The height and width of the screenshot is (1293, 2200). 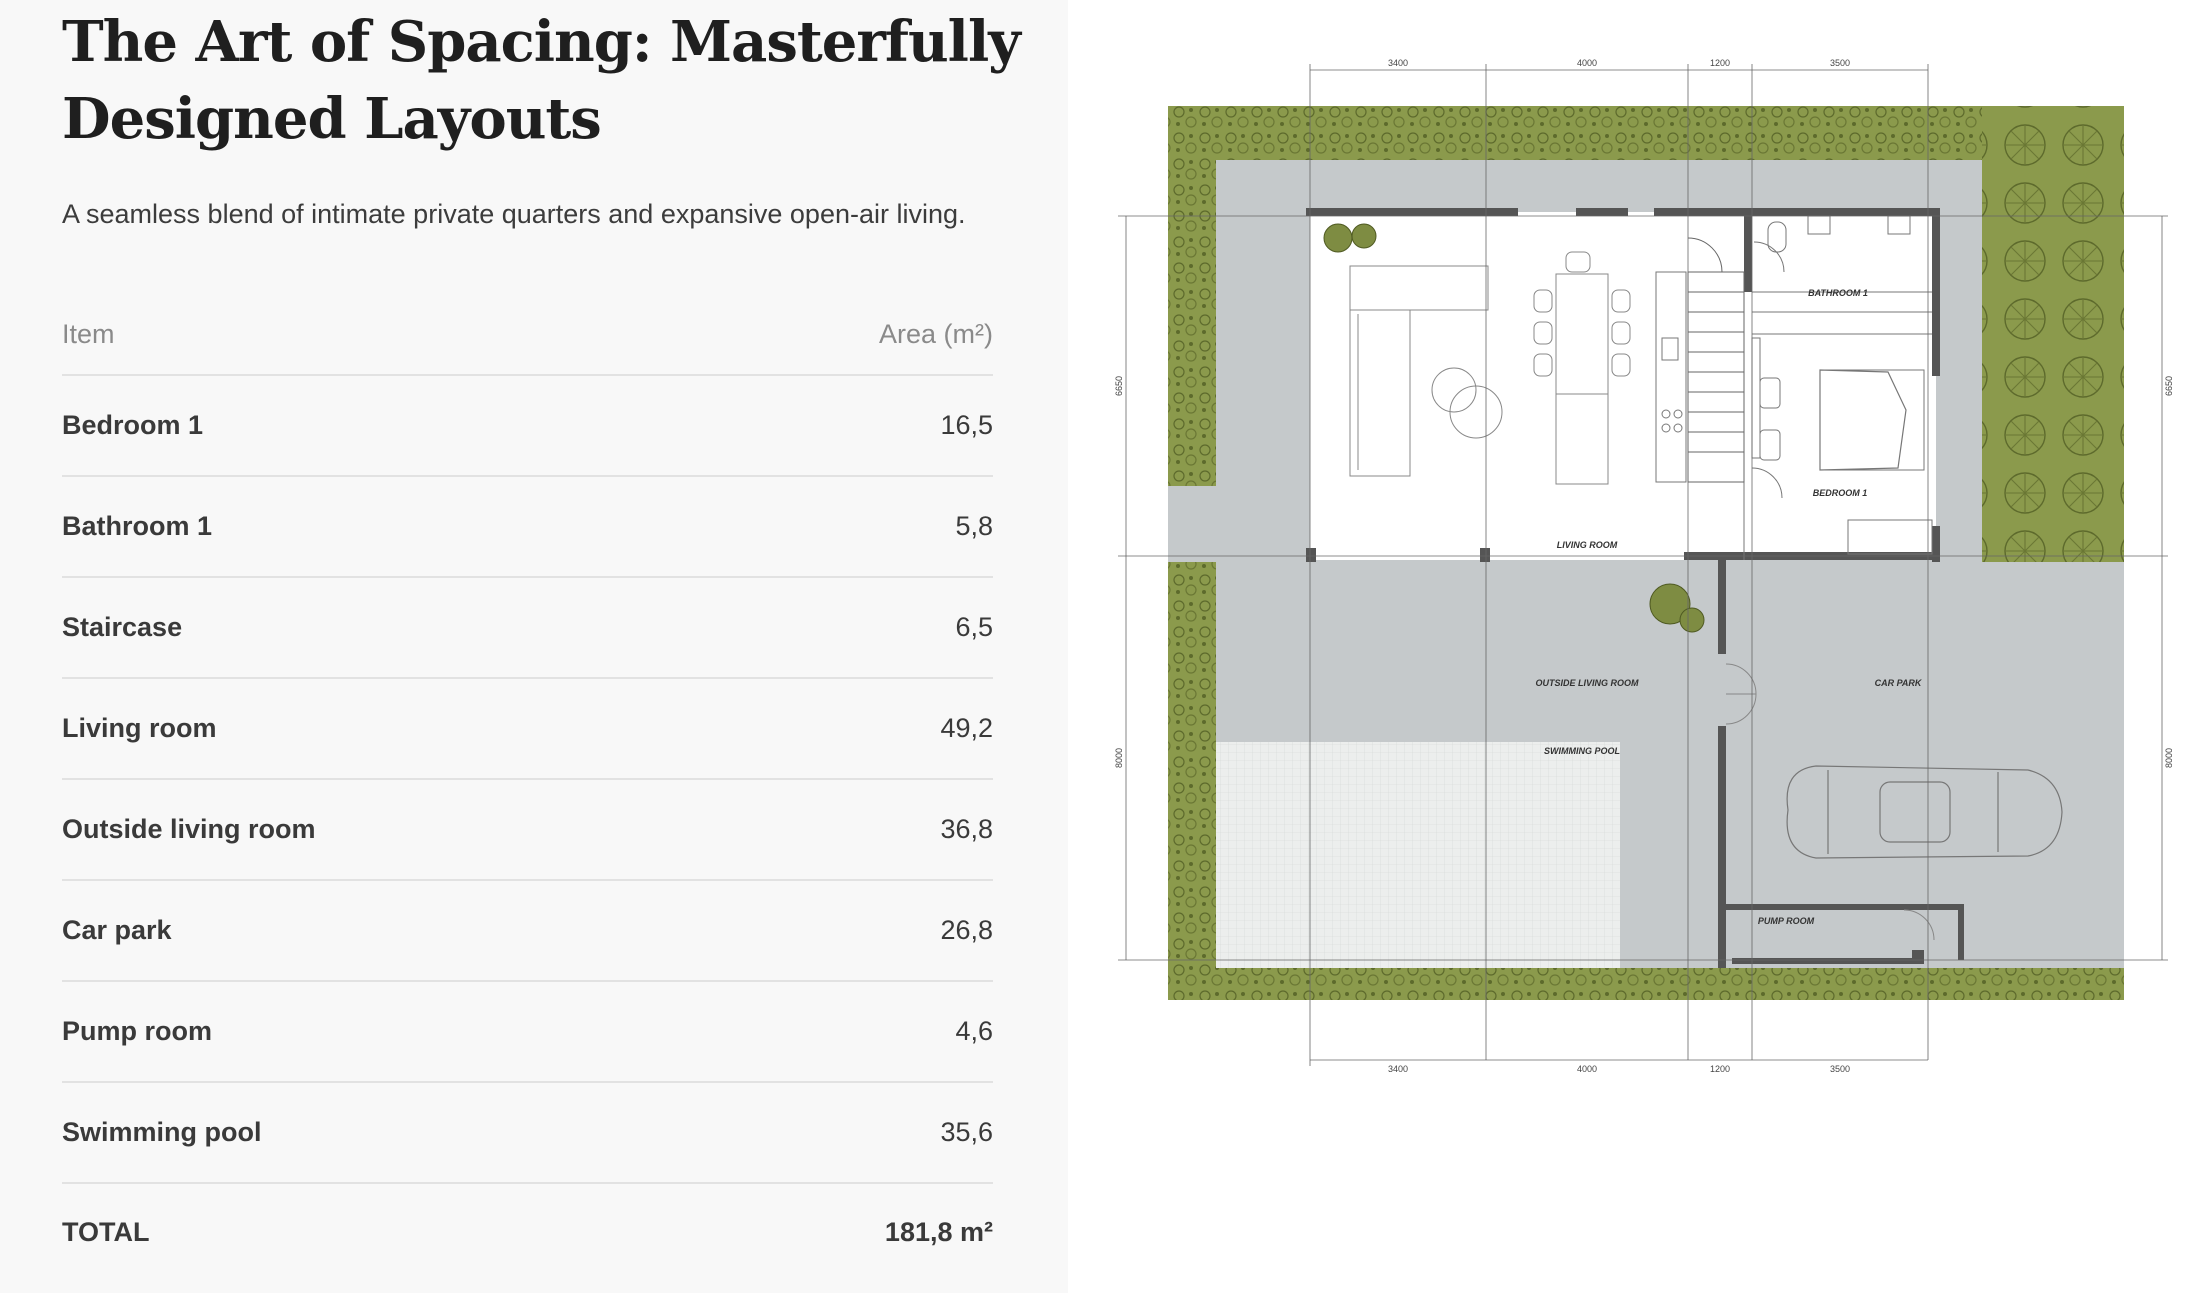 What do you see at coordinates (189, 829) in the screenshot?
I see `row-name: Outside living room` at bounding box center [189, 829].